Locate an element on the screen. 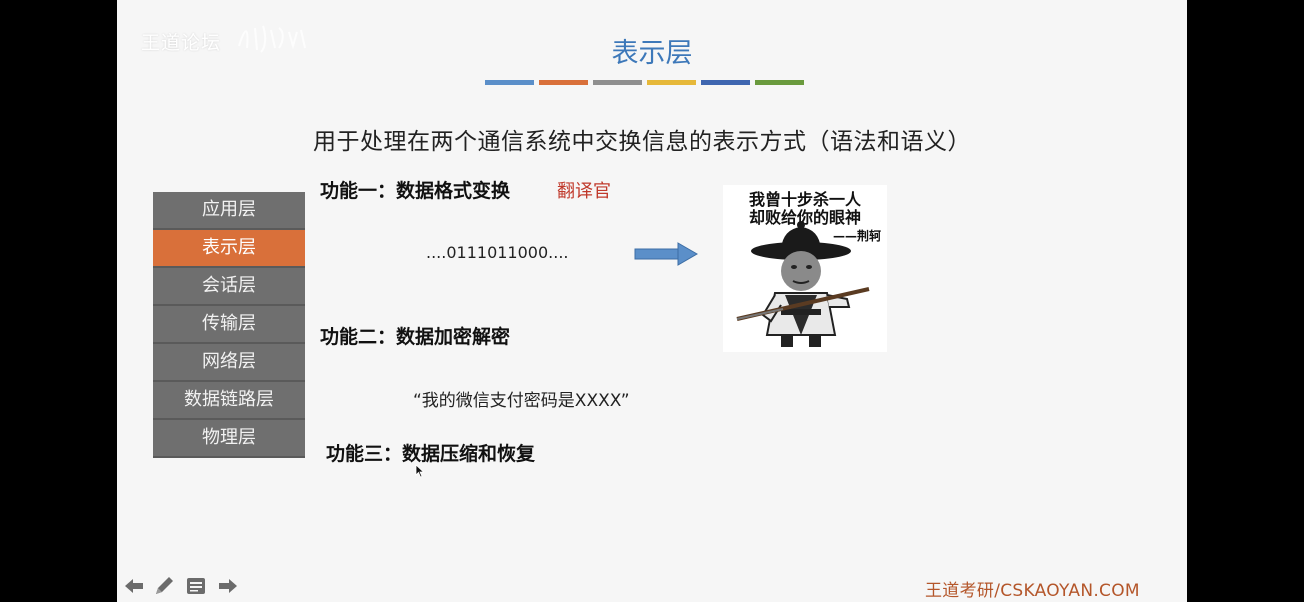  slide-title: 表示层 is located at coordinates (652, 53).